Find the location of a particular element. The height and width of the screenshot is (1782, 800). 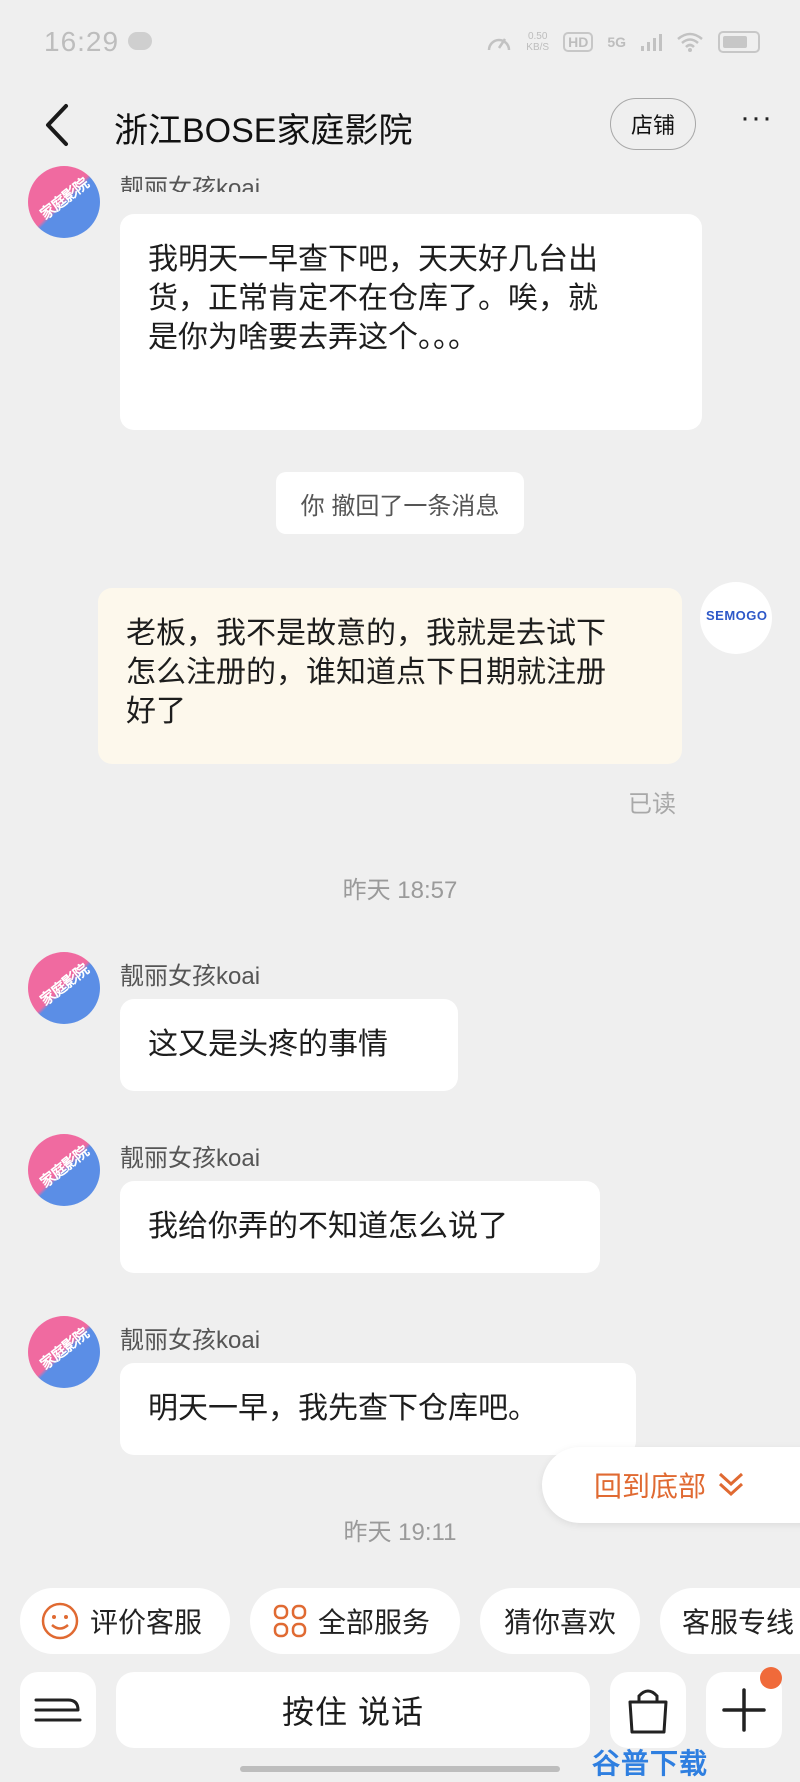

keyboard-toggle-button is located at coordinates (58, 1710).